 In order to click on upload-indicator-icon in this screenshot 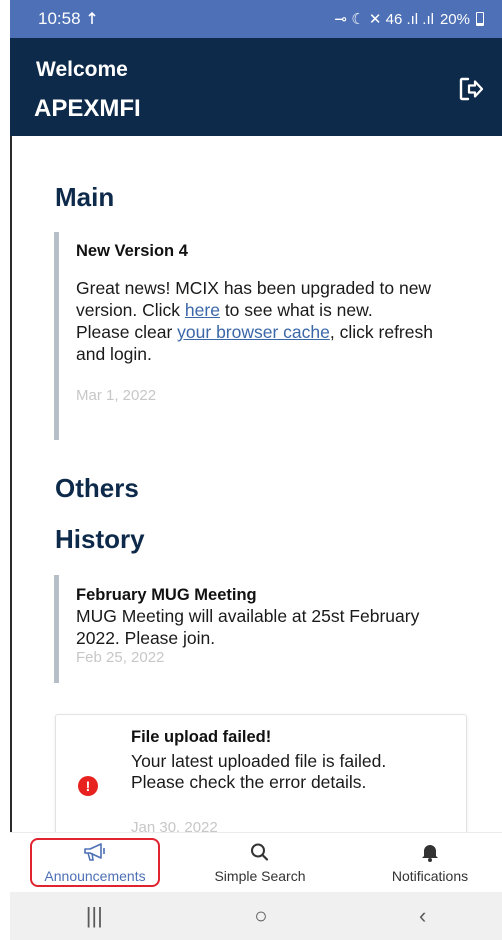, I will do `click(91, 18)`.